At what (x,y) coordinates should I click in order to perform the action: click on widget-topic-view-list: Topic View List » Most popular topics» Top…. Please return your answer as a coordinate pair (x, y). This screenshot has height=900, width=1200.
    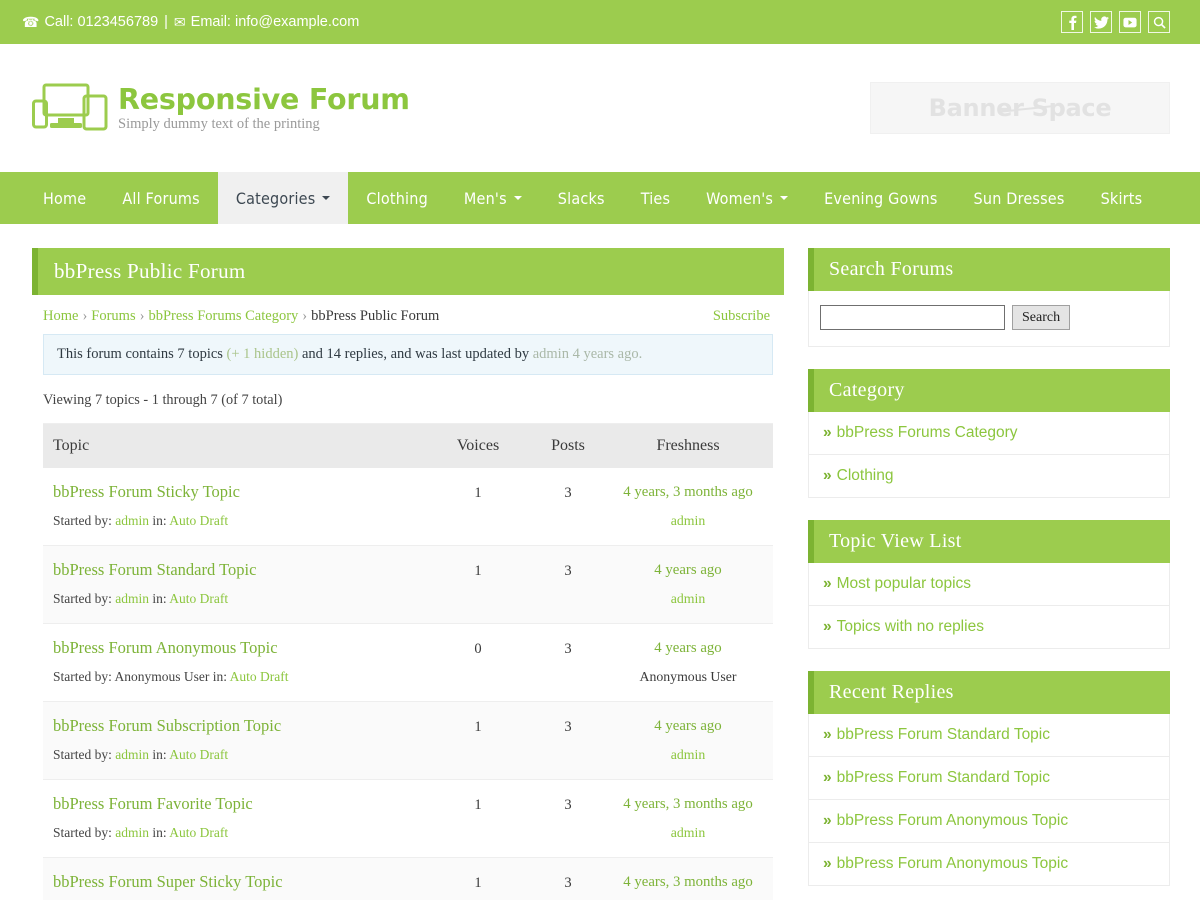
    Looking at the image, I should click on (989, 584).